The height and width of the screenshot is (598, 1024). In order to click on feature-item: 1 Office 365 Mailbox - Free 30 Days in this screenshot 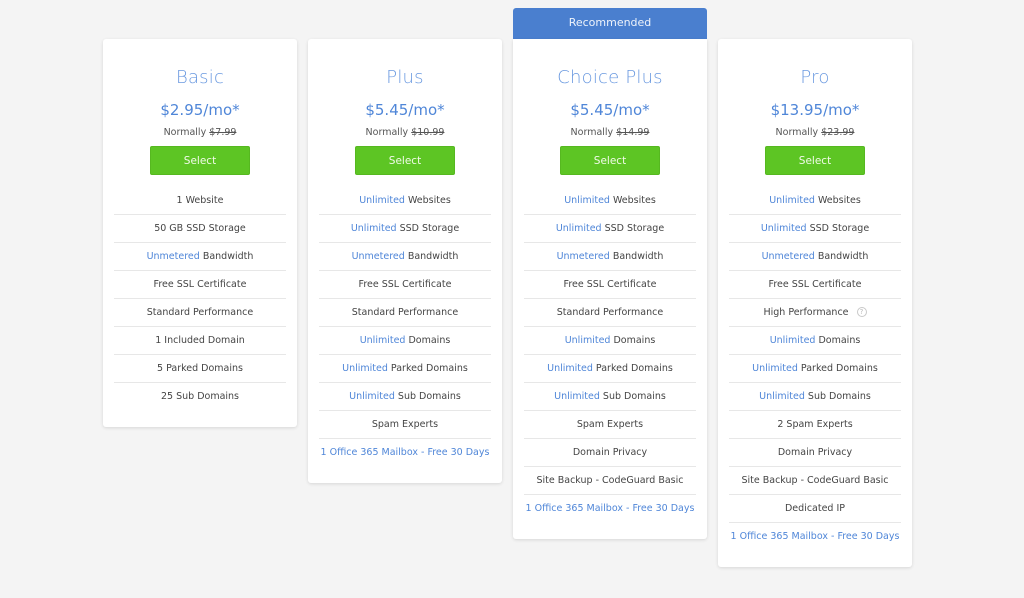, I will do `click(610, 509)`.